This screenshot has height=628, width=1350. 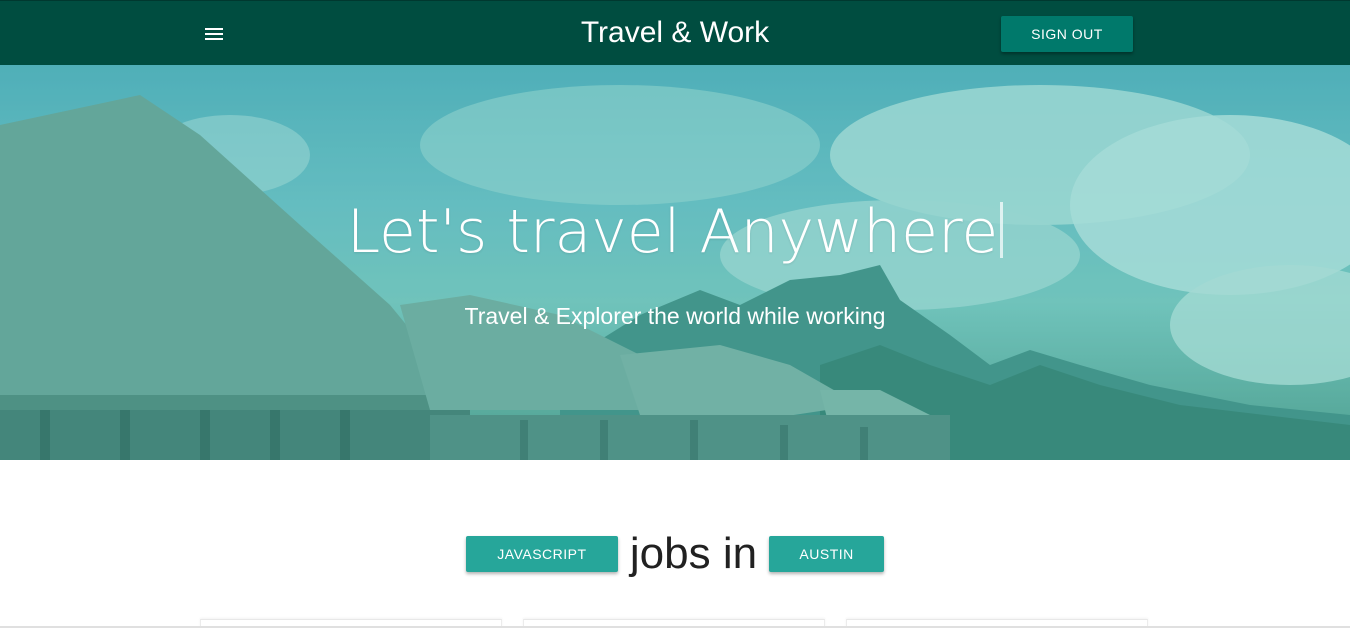 I want to click on hero-title: Let's travel Anywhere, so click(x=675, y=232).